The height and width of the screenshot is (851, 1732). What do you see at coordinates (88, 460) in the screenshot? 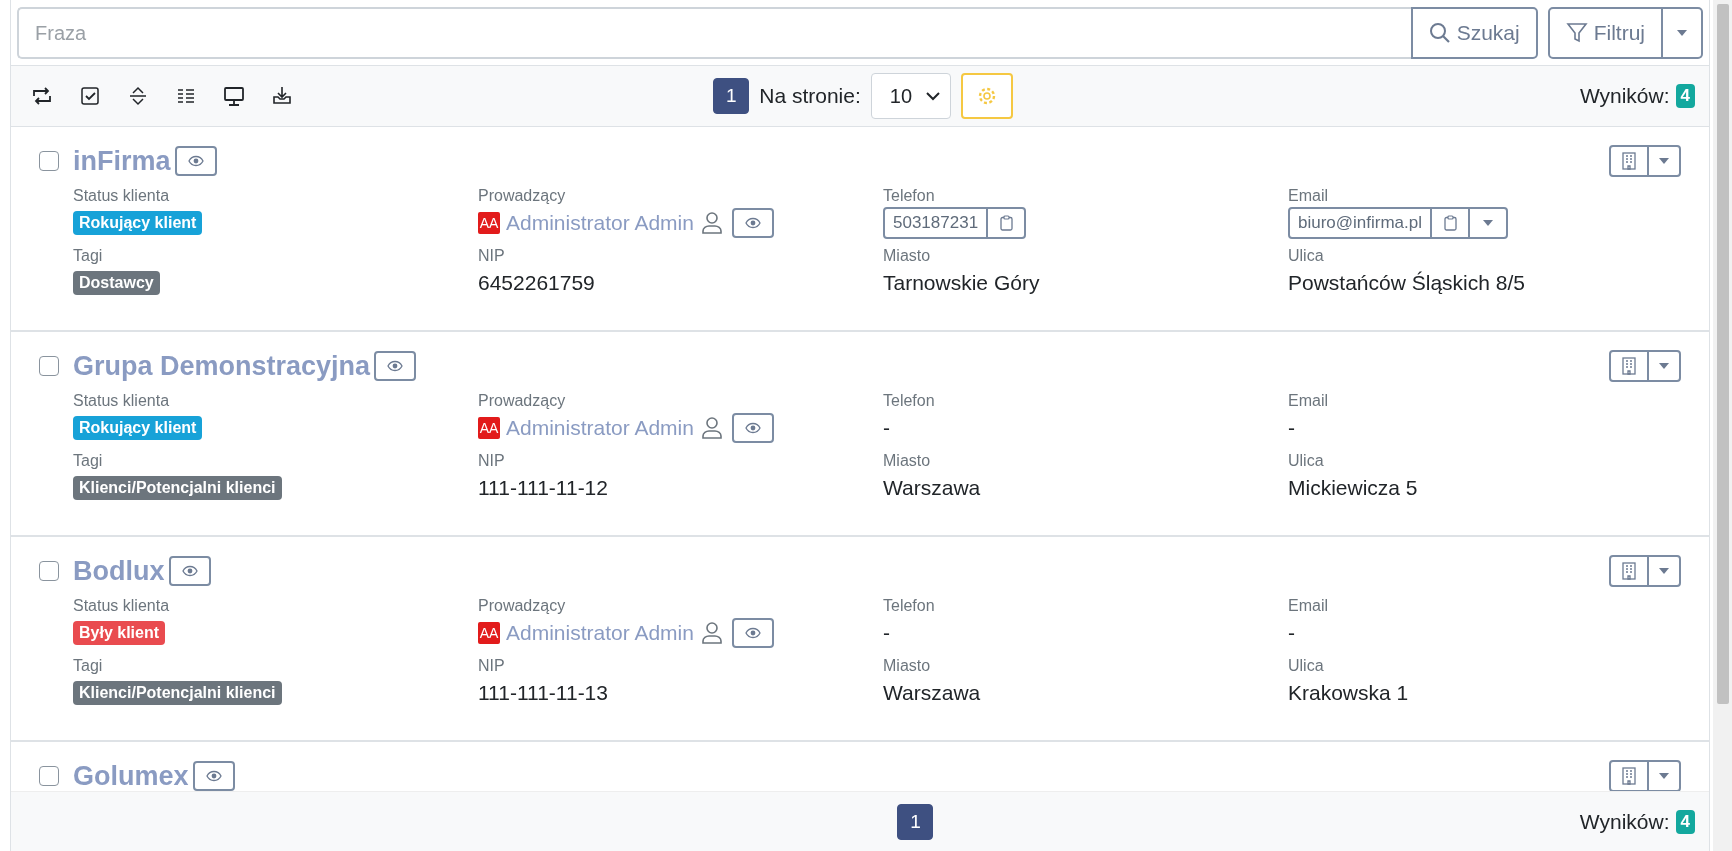
I see `field-label: Tagi` at bounding box center [88, 460].